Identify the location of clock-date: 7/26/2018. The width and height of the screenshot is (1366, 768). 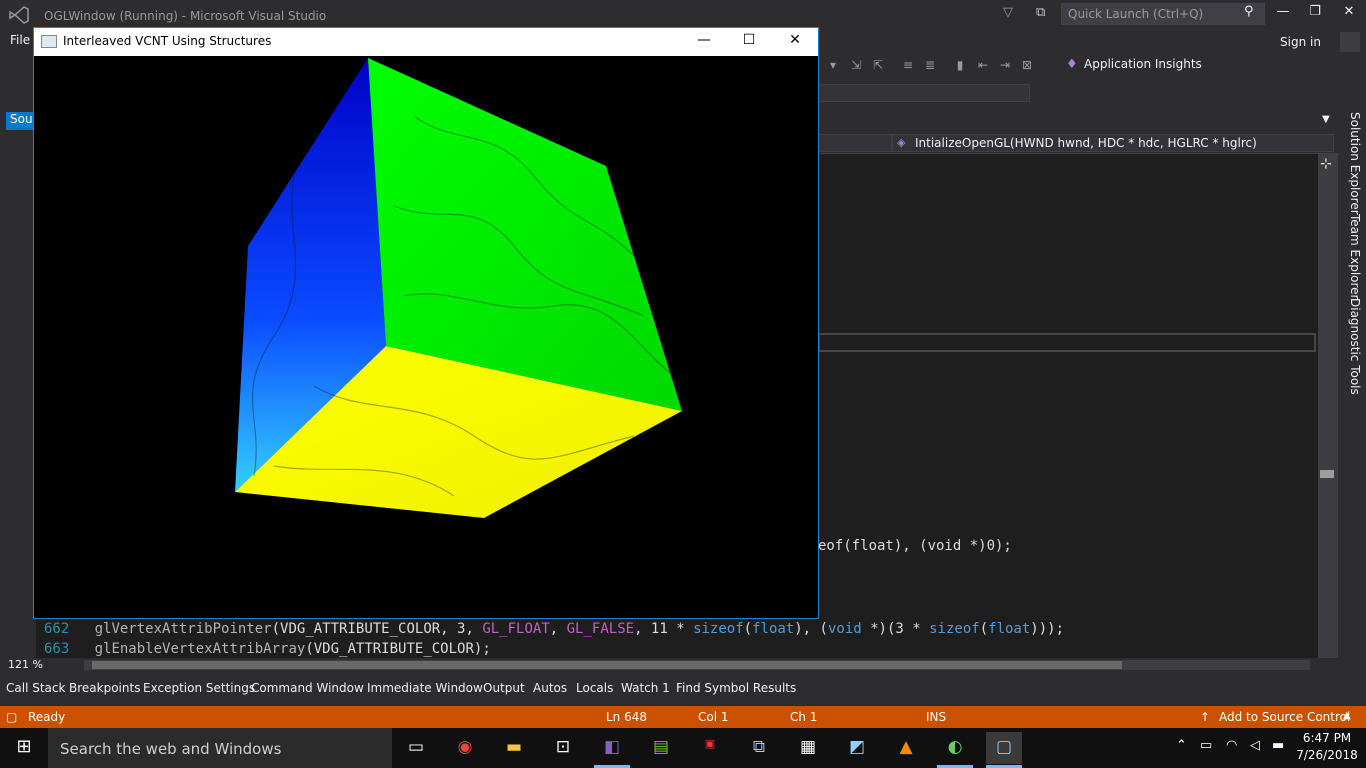
(1327, 755).